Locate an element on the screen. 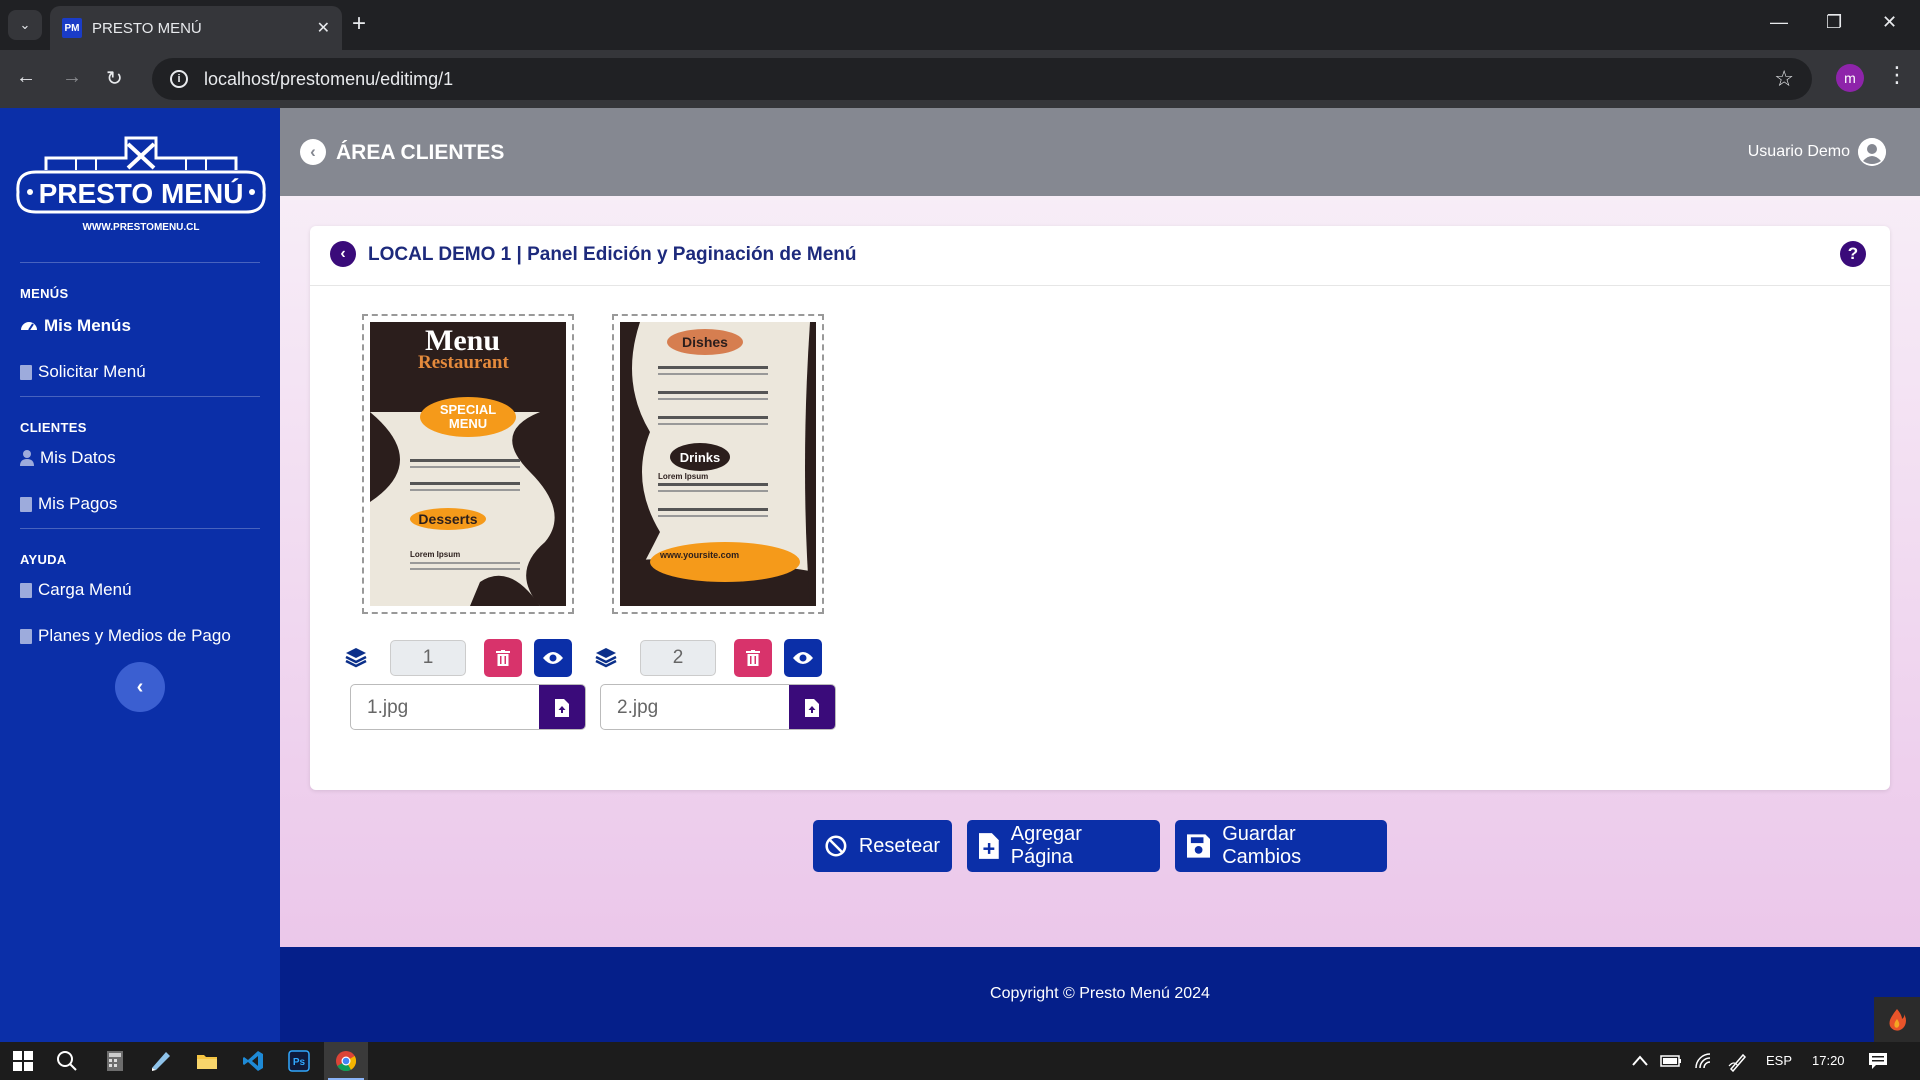 The height and width of the screenshot is (1080, 1920). sidebar-item-label: Carga Menú is located at coordinates (85, 589).